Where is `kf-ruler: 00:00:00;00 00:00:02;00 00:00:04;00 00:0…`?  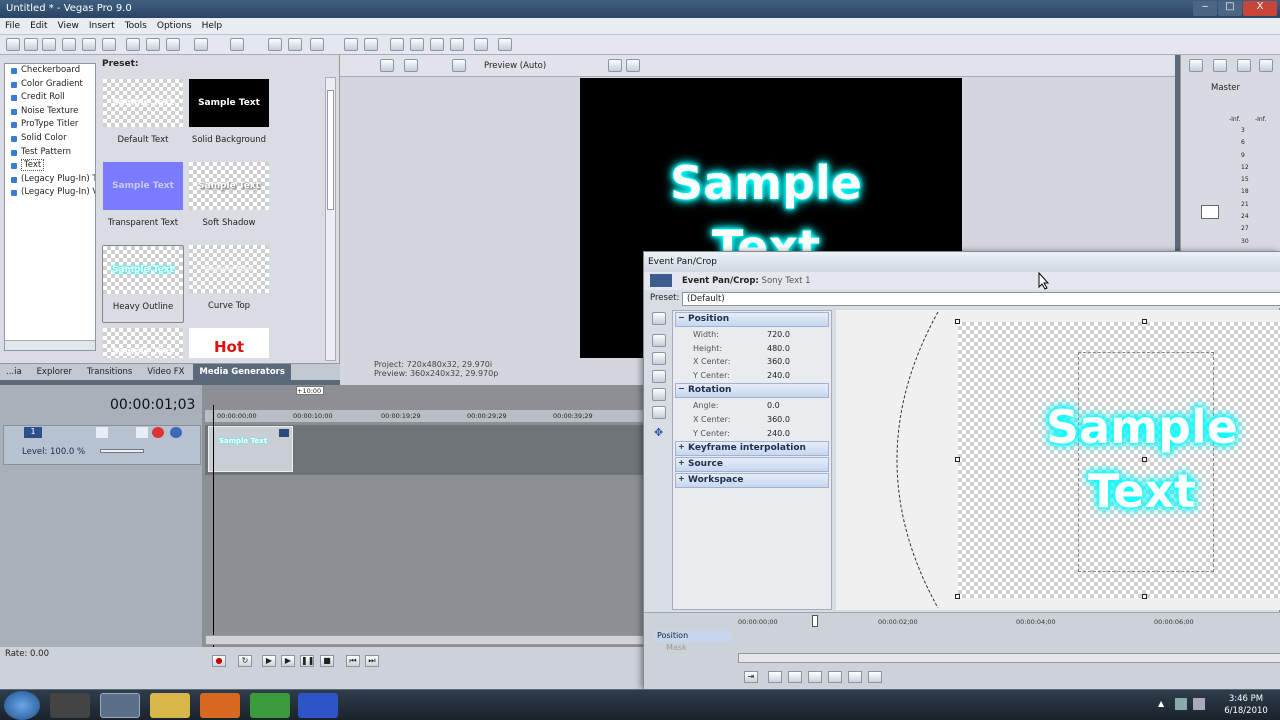
kf-ruler: 00:00:00;00 00:00:02;00 00:00:04;00 00:0… is located at coordinates (1009, 623).